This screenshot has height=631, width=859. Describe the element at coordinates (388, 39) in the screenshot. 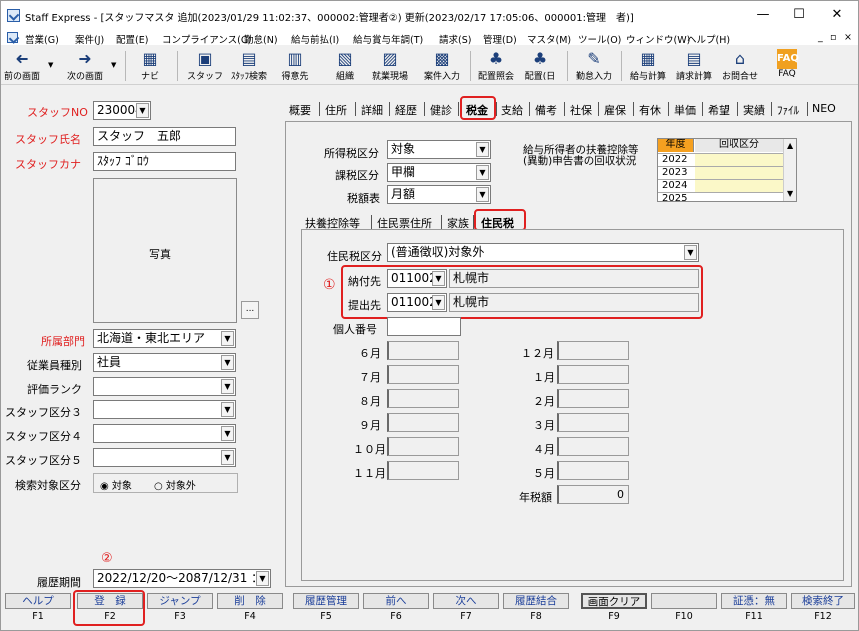

I see `menu-payroll: 給与賞与年調(T)` at that location.